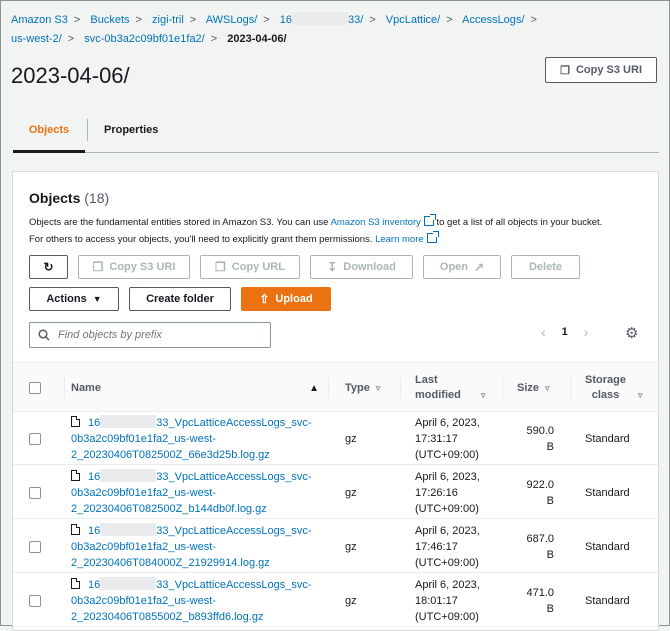 The width and height of the screenshot is (670, 631). Describe the element at coordinates (356, 20) in the screenshot. I see `account-suffix: 33/` at that location.